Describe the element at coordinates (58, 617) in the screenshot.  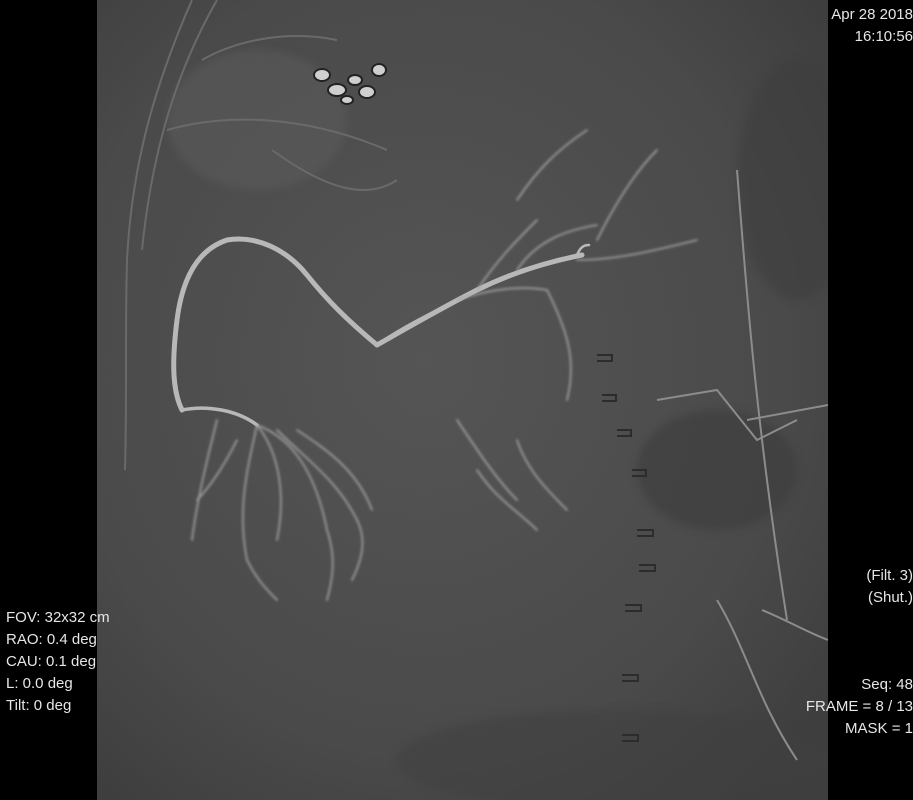
I see `fov-label: FOV: 32x32 cm` at that location.